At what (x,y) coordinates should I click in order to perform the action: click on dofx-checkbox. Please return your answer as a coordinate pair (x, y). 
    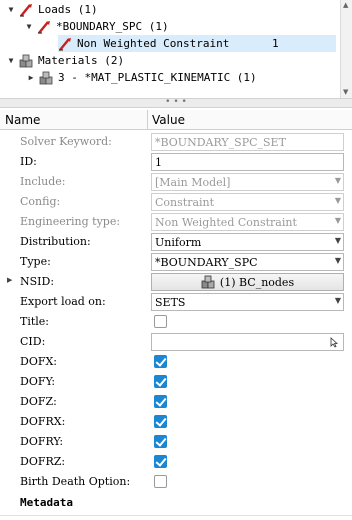
    Looking at the image, I should click on (160, 361).